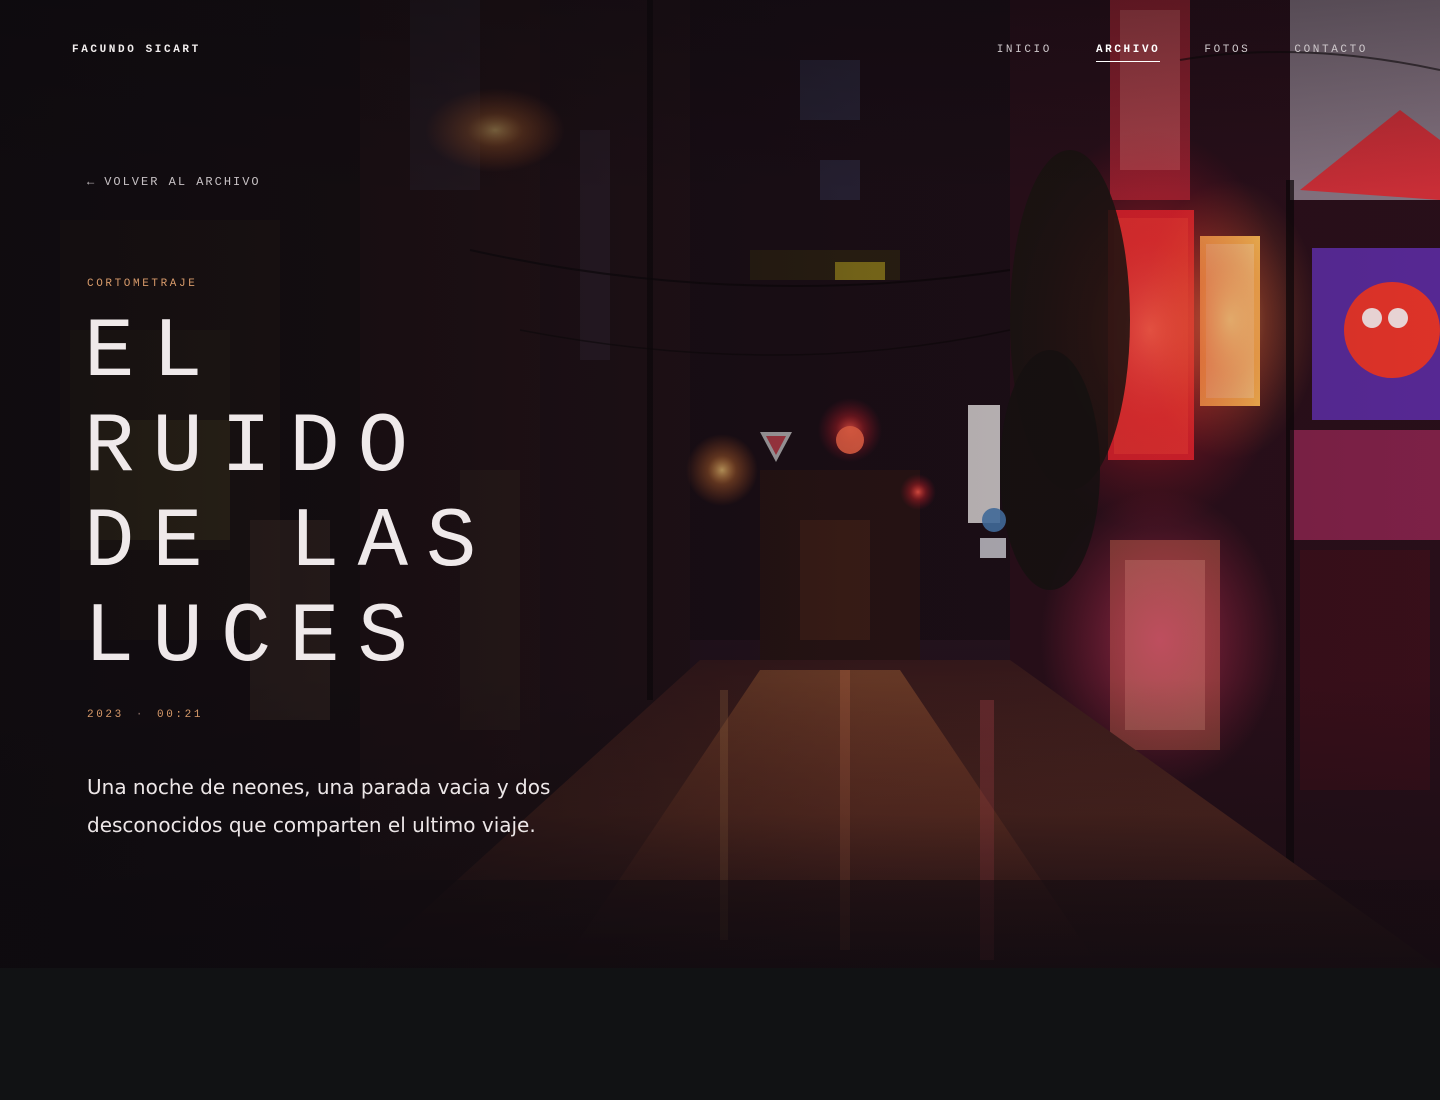 The height and width of the screenshot is (1100, 1440). Describe the element at coordinates (720, 1034) in the screenshot. I see `page-bottom-band` at that location.